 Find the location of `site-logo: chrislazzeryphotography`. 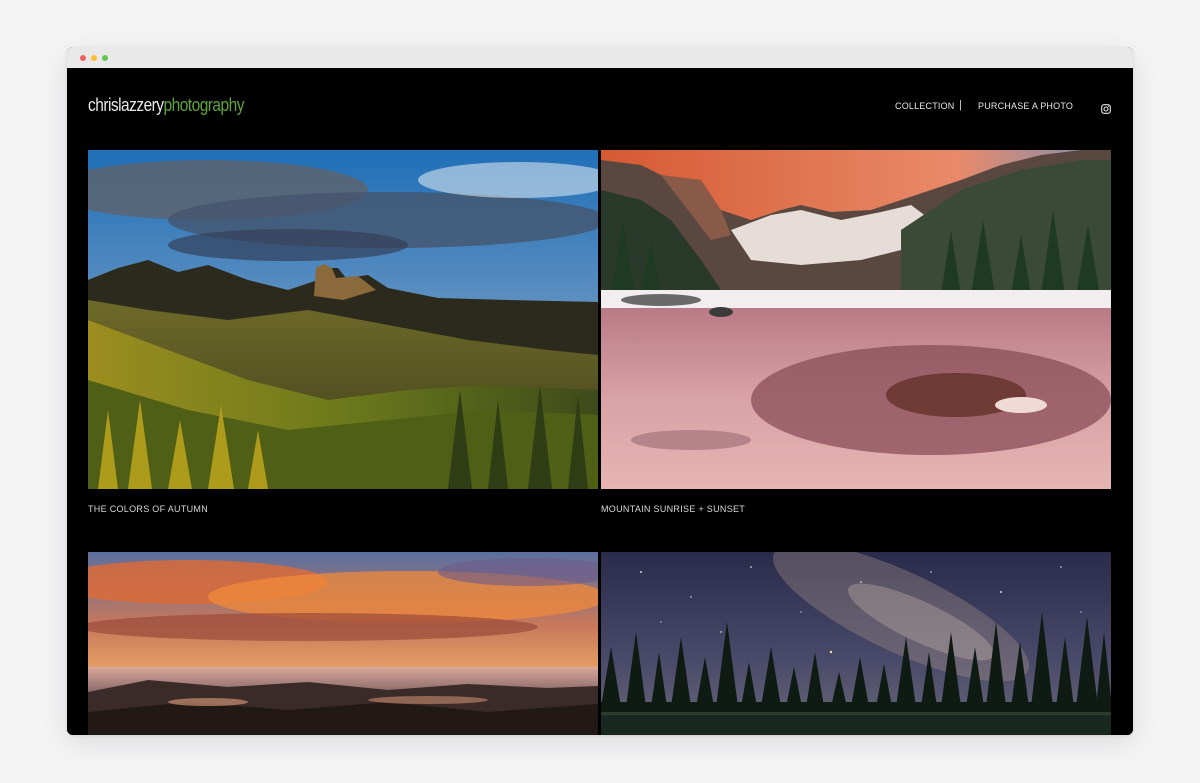

site-logo: chrislazzeryphotography is located at coordinates (166, 105).